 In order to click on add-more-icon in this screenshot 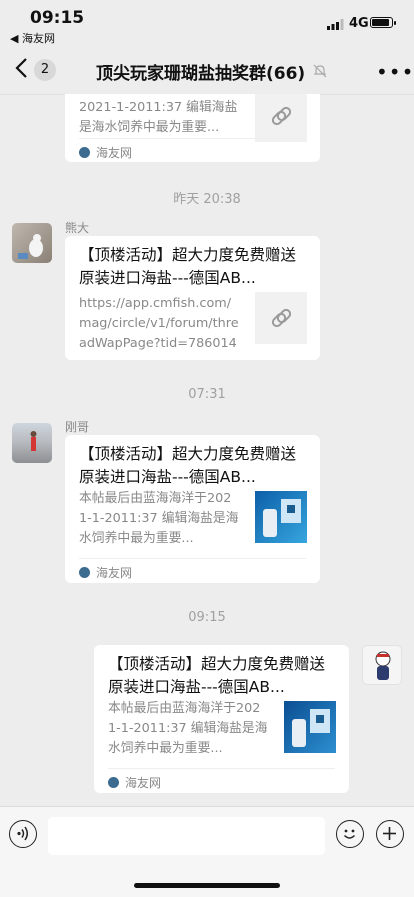, I will do `click(390, 834)`.